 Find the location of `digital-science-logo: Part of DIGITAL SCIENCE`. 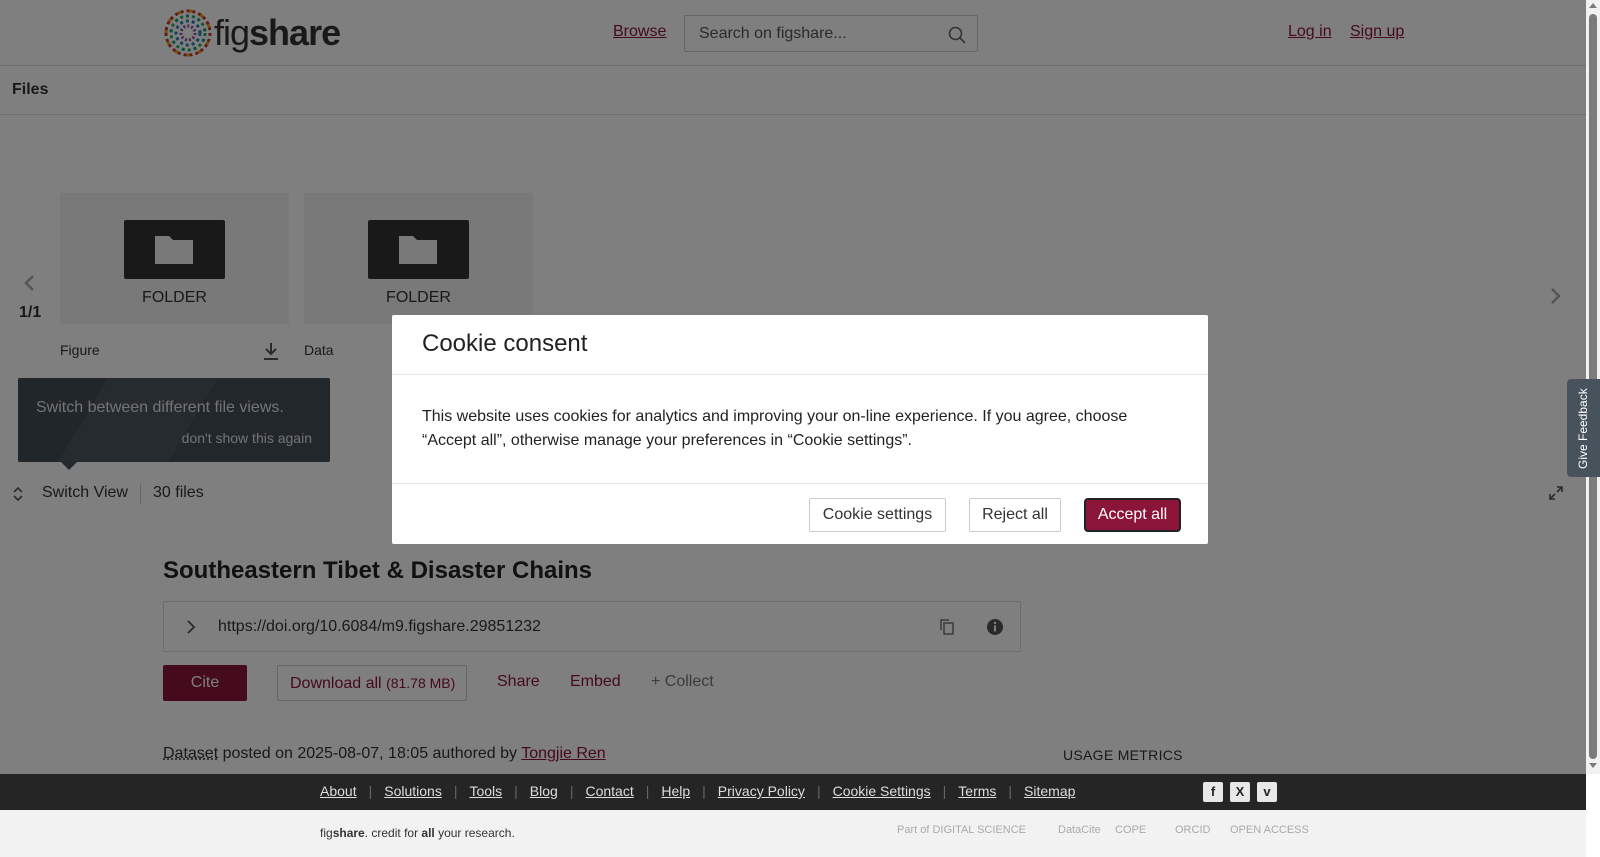

digital-science-logo: Part of DIGITAL SCIENCE is located at coordinates (961, 830).